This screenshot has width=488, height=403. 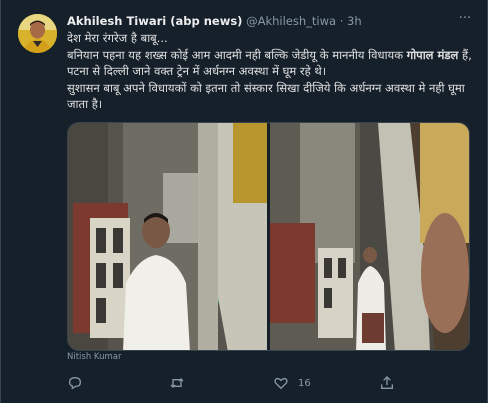 What do you see at coordinates (291, 21) in the screenshot?
I see `author-handle: @Akhilesh_tiwa` at bounding box center [291, 21].